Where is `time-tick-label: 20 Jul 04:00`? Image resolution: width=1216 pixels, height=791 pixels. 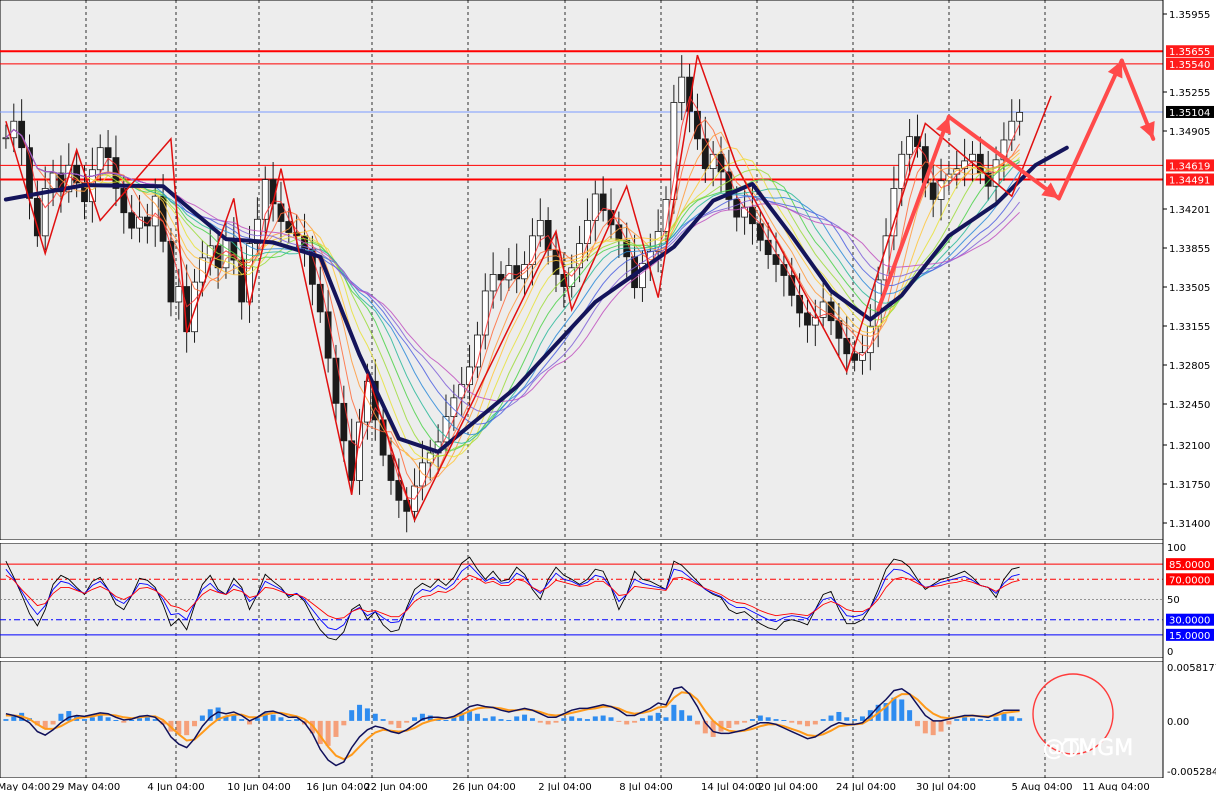 time-tick-label: 20 Jul 04:00 is located at coordinates (788, 786).